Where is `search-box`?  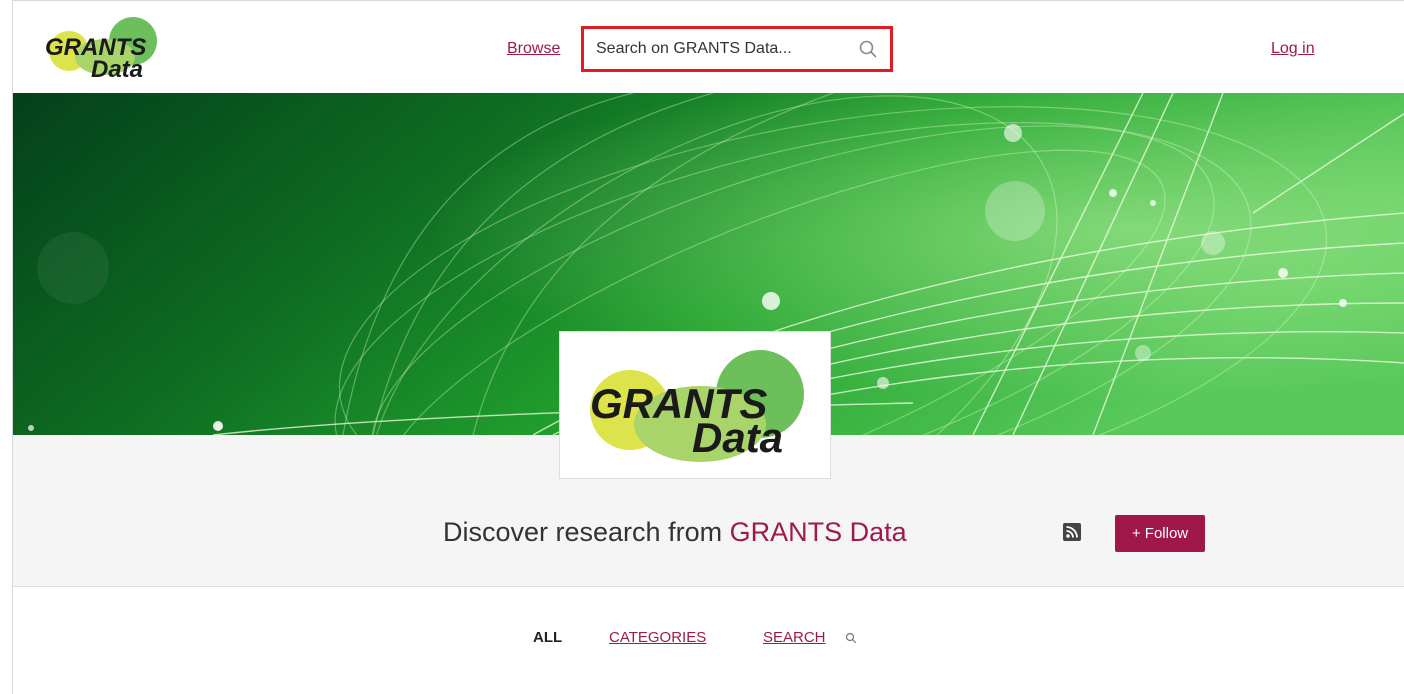 search-box is located at coordinates (737, 49).